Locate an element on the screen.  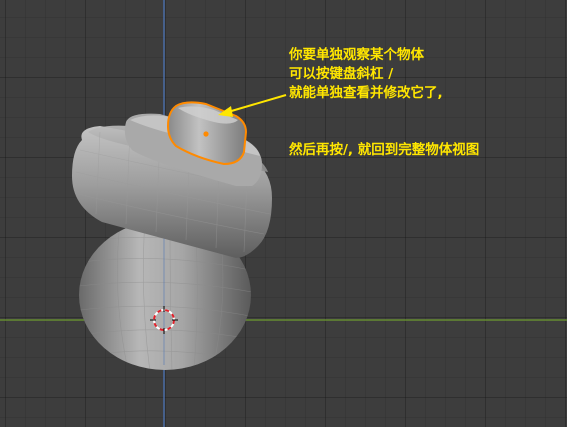
annotation-text: 你要单独观察某个物体 可以按键盘斜杠 / 就能单独查看并修改它了, is located at coordinates (366, 74).